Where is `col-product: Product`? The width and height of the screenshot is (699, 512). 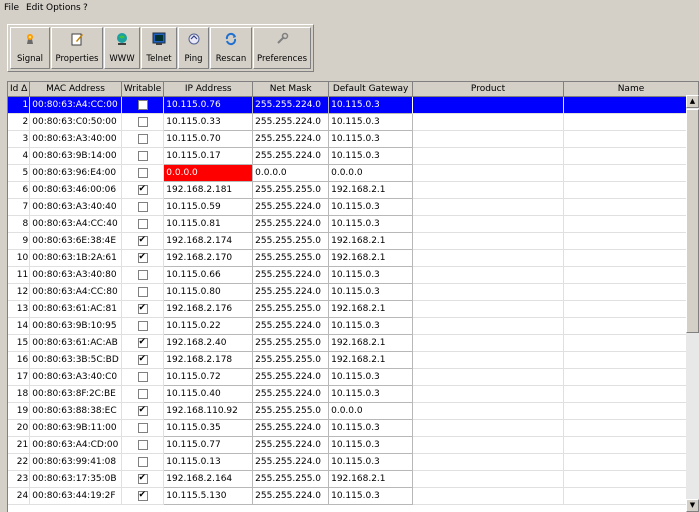 col-product: Product is located at coordinates (488, 89).